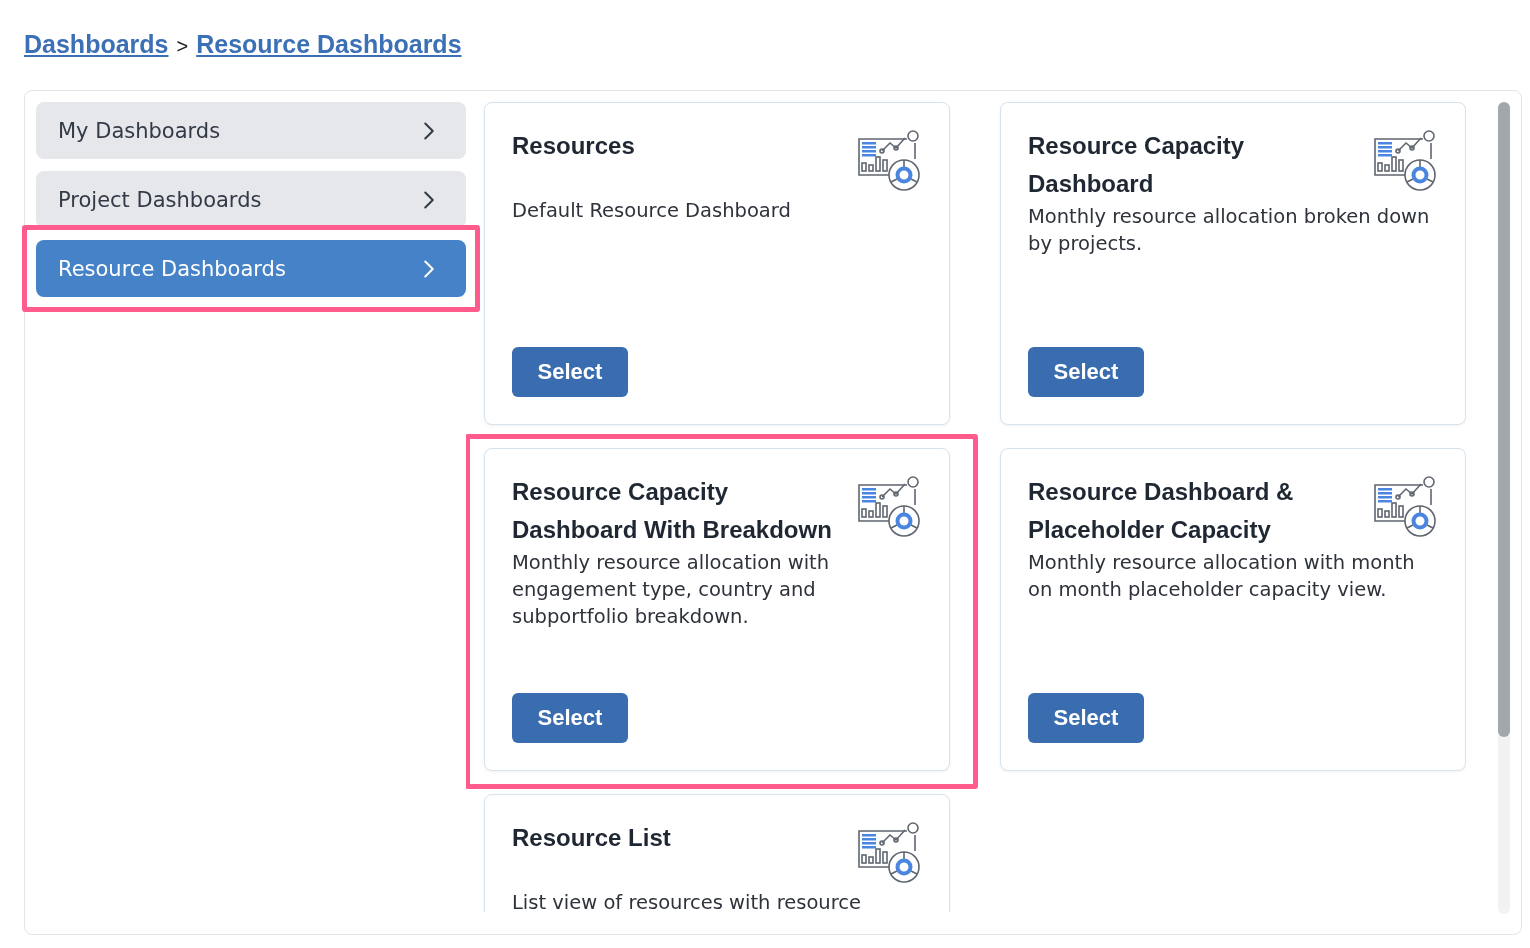 The width and height of the screenshot is (1530, 948). I want to click on card-description: Monthly resource allocation broken down by projects., so click(1229, 230).